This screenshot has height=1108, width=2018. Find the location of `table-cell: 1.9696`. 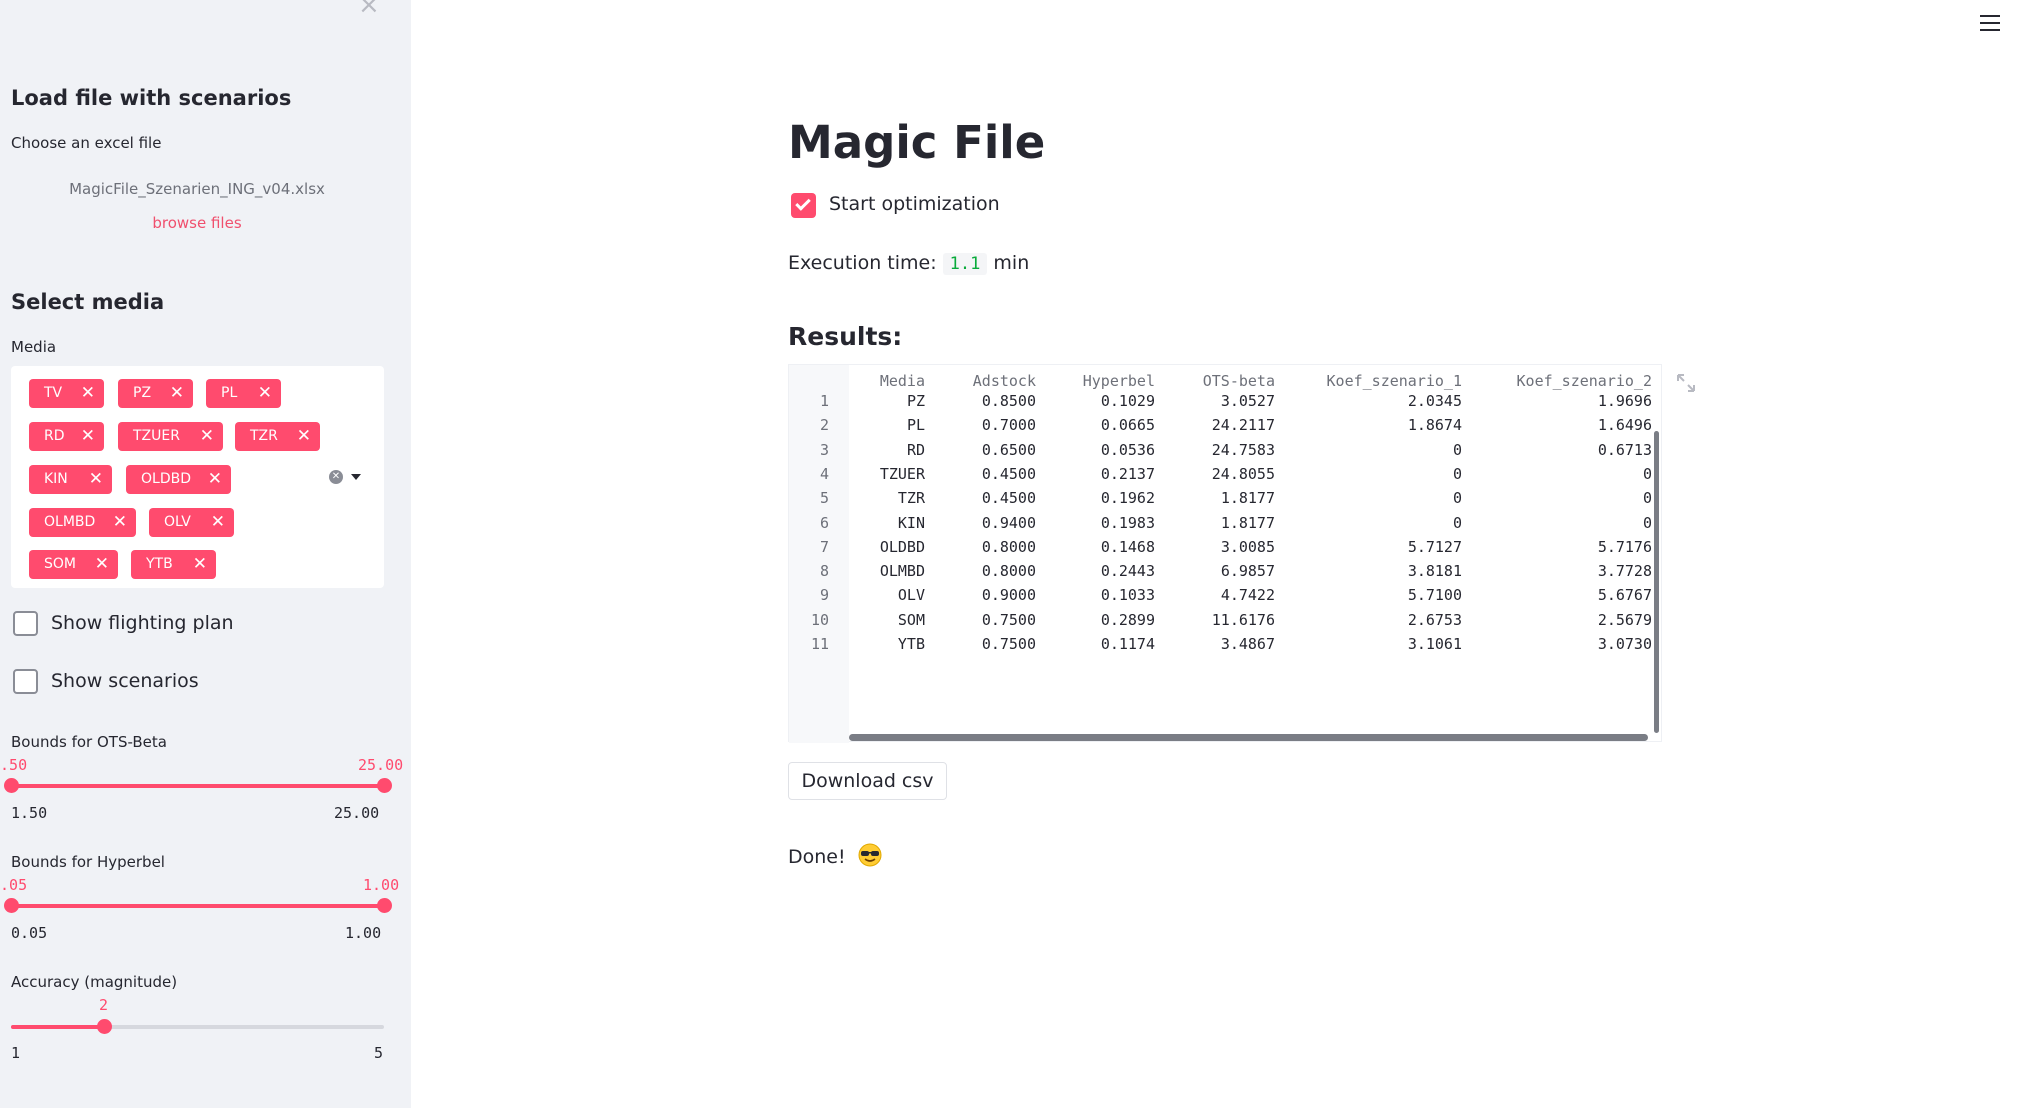

table-cell: 1.9696 is located at coordinates (1565, 401).